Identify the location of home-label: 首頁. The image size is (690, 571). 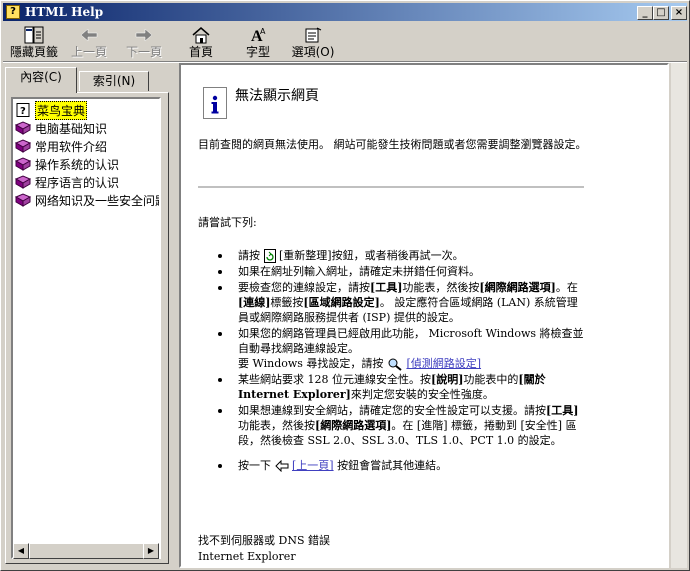
(200, 52).